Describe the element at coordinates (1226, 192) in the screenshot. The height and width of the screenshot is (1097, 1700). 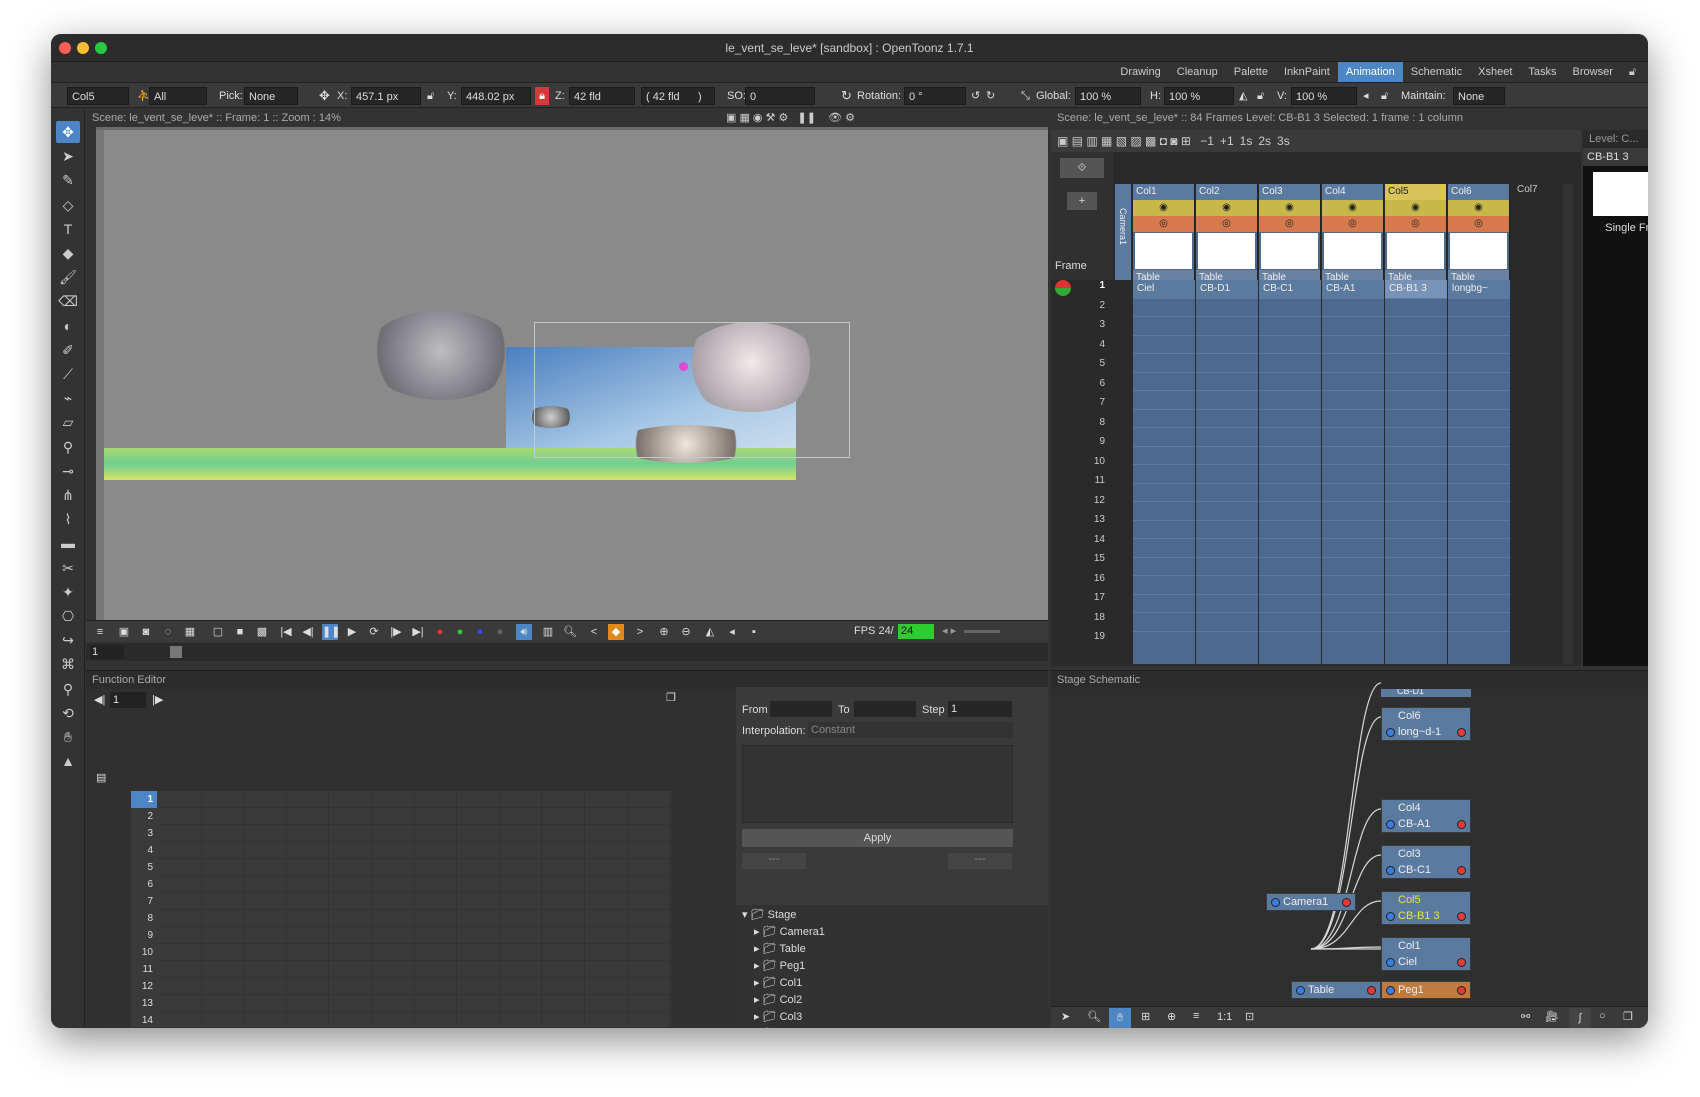
I see `column-name: Col2` at that location.